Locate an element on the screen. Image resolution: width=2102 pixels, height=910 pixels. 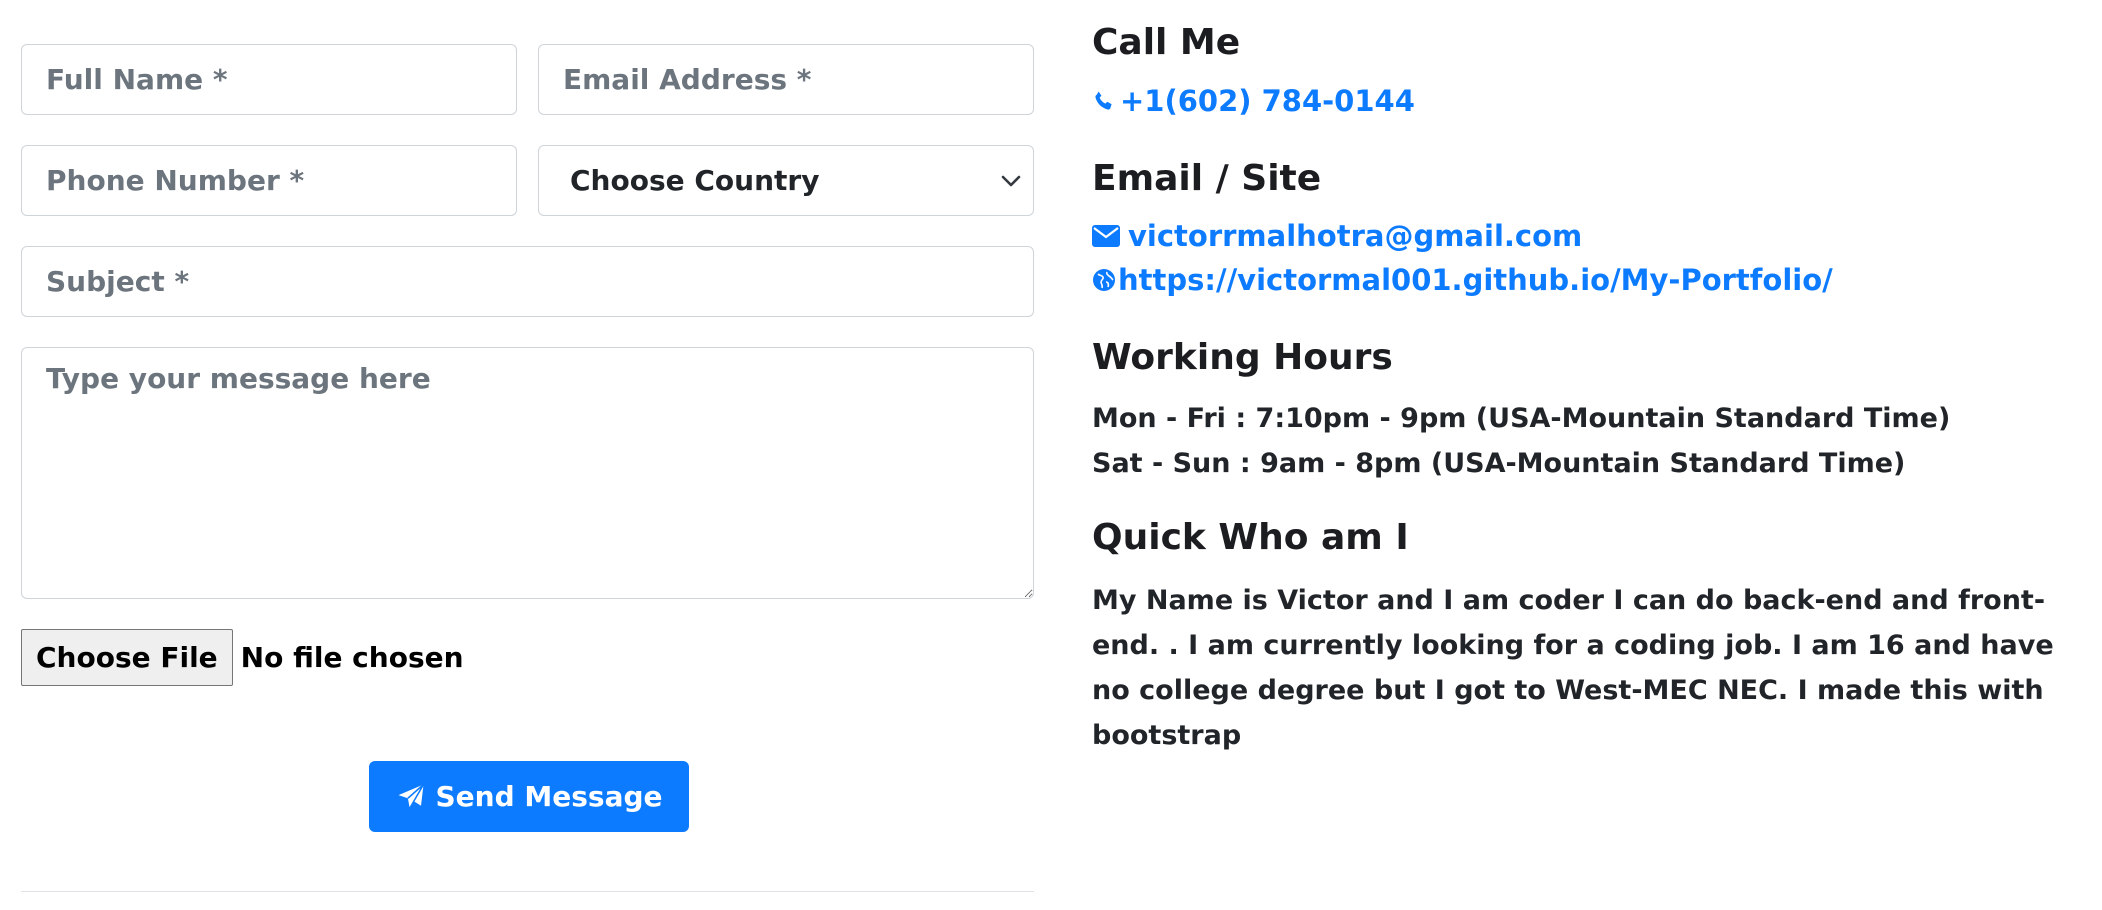
chevron-down-icon is located at coordinates (1011, 181).